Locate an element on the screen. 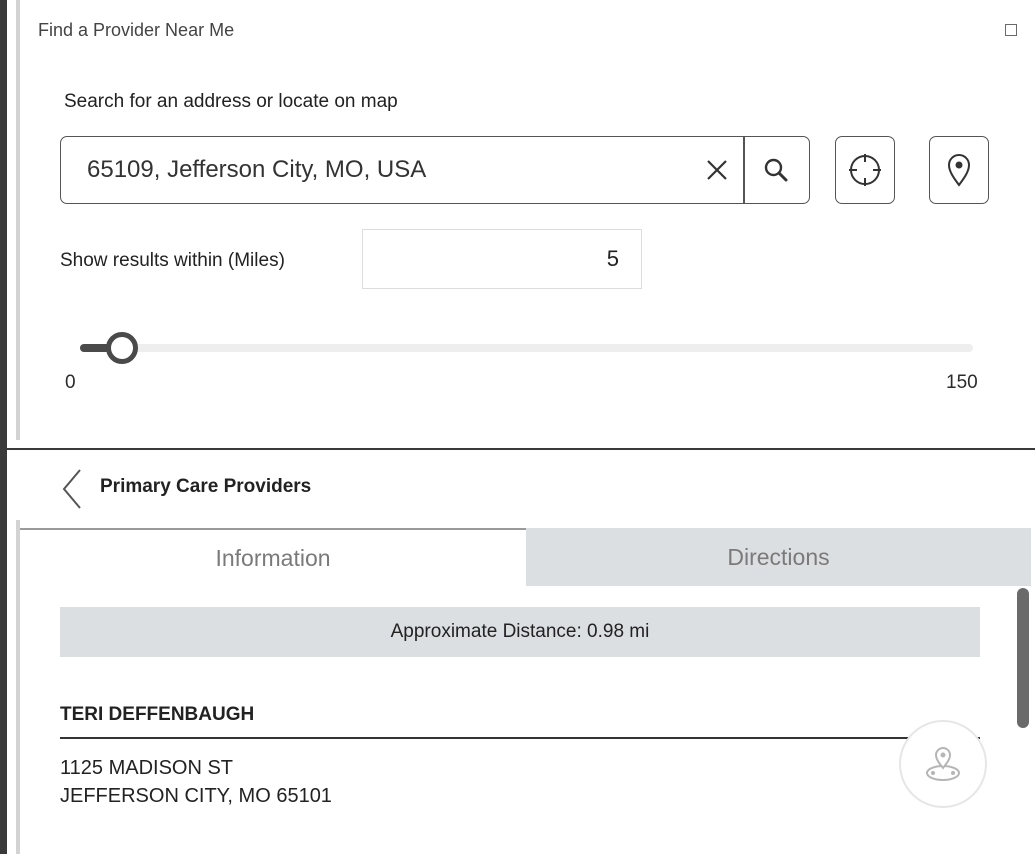 The height and width of the screenshot is (854, 1035). search-box is located at coordinates (435, 170).